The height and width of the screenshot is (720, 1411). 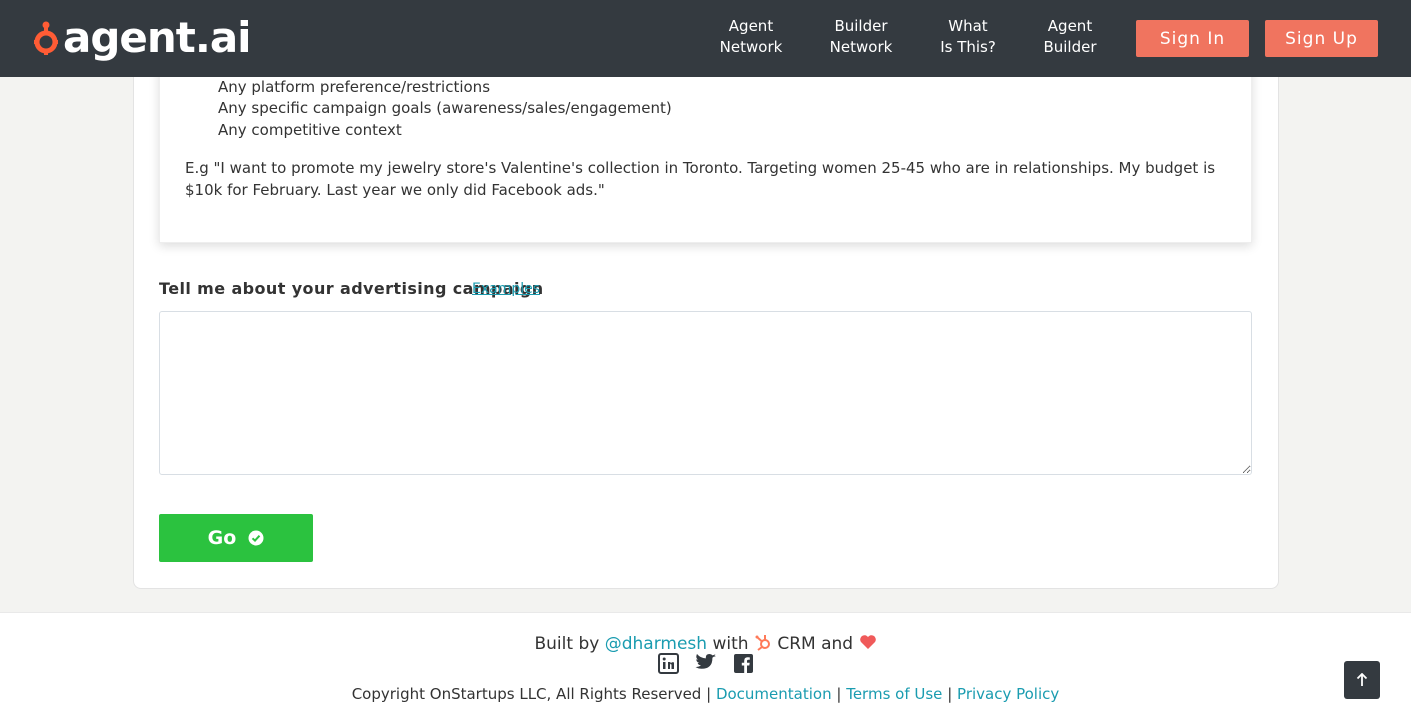 I want to click on nav-builder-network: Builder Network, so click(x=861, y=39).